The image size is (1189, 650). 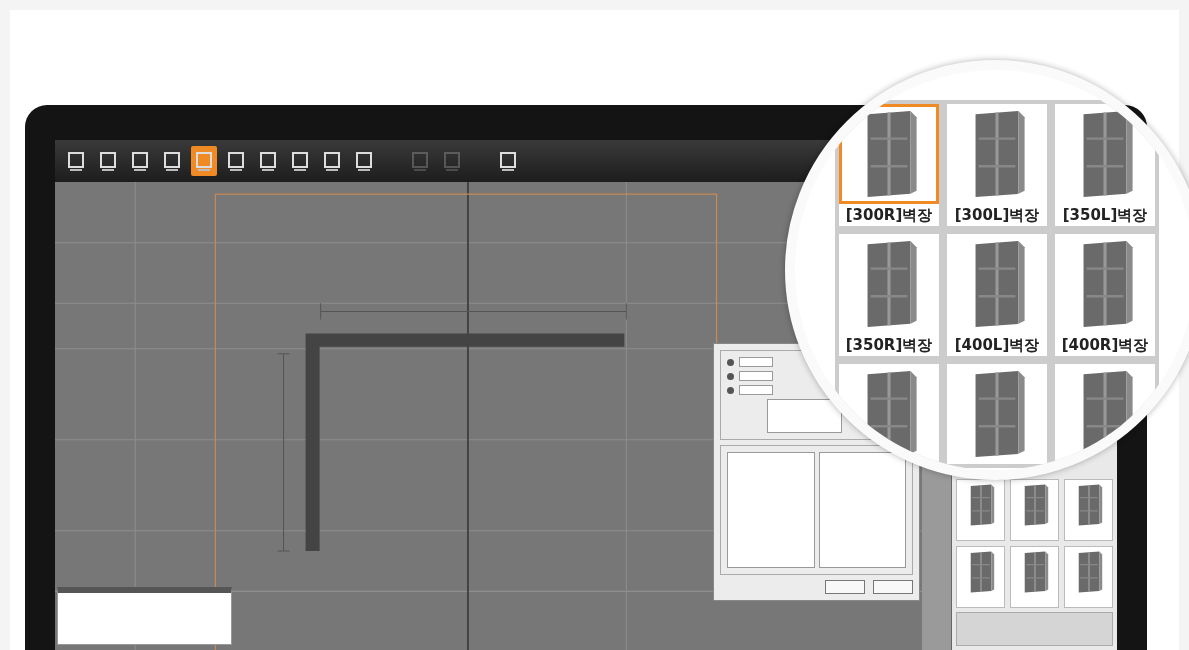 What do you see at coordinates (1105, 215) in the screenshot?
I see `cabinet-label: [350L]벽장` at bounding box center [1105, 215].